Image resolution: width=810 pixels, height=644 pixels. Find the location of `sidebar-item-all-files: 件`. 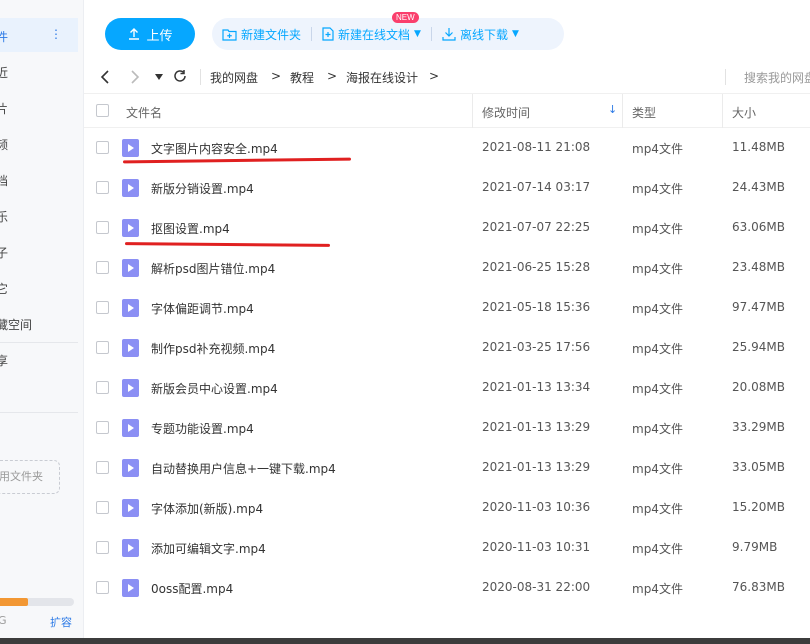

sidebar-item-all-files: 件 is located at coordinates (4, 36).